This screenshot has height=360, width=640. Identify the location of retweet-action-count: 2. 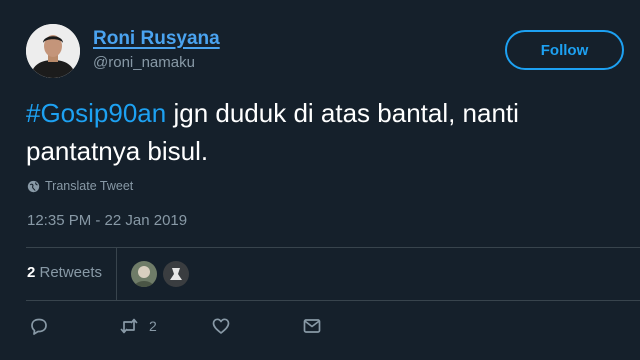
(153, 326).